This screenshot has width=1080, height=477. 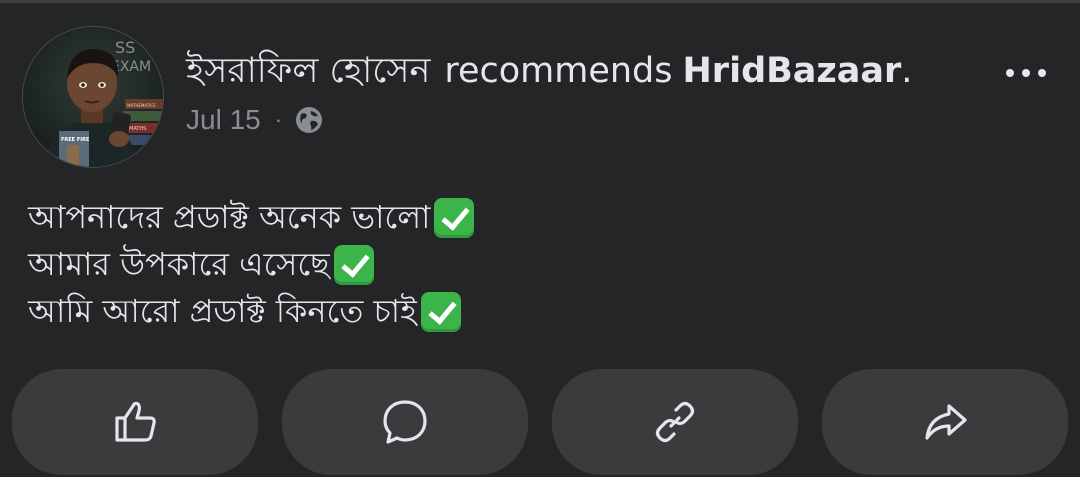 What do you see at coordinates (907, 71) in the screenshot?
I see `header-period: .` at bounding box center [907, 71].